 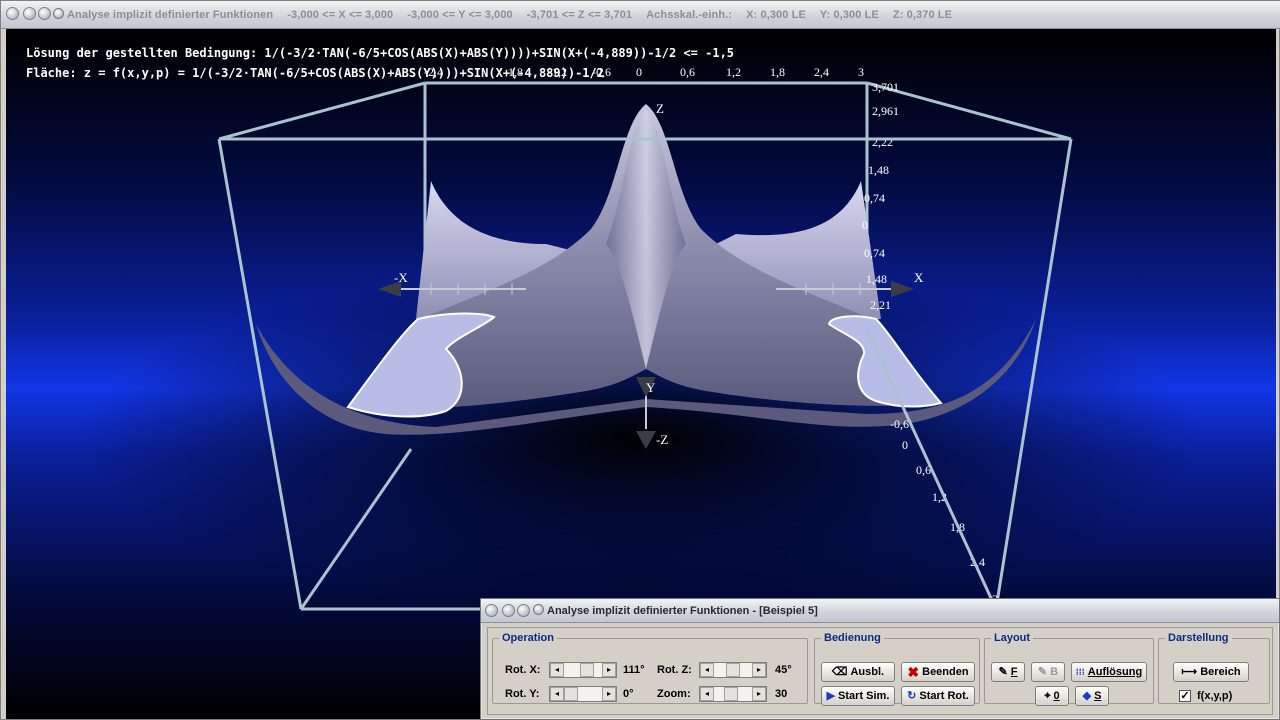 I want to click on y-tick-label: -0,6, so click(x=899, y=424).